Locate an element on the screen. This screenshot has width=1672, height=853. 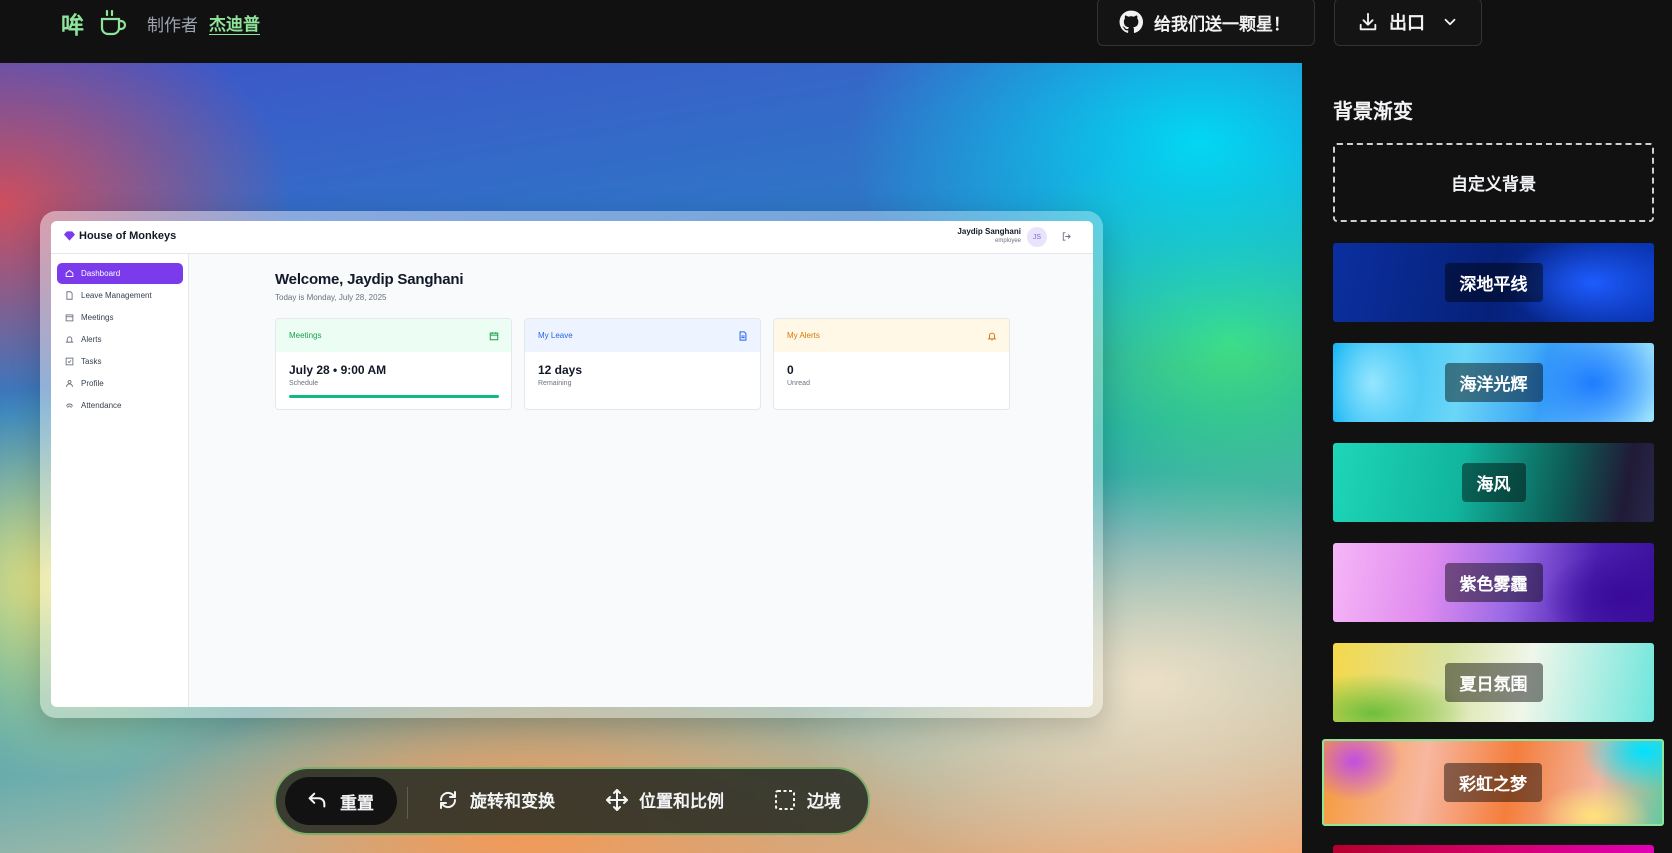
sidebar-item-meetings: Meetings is located at coordinates (120, 317).